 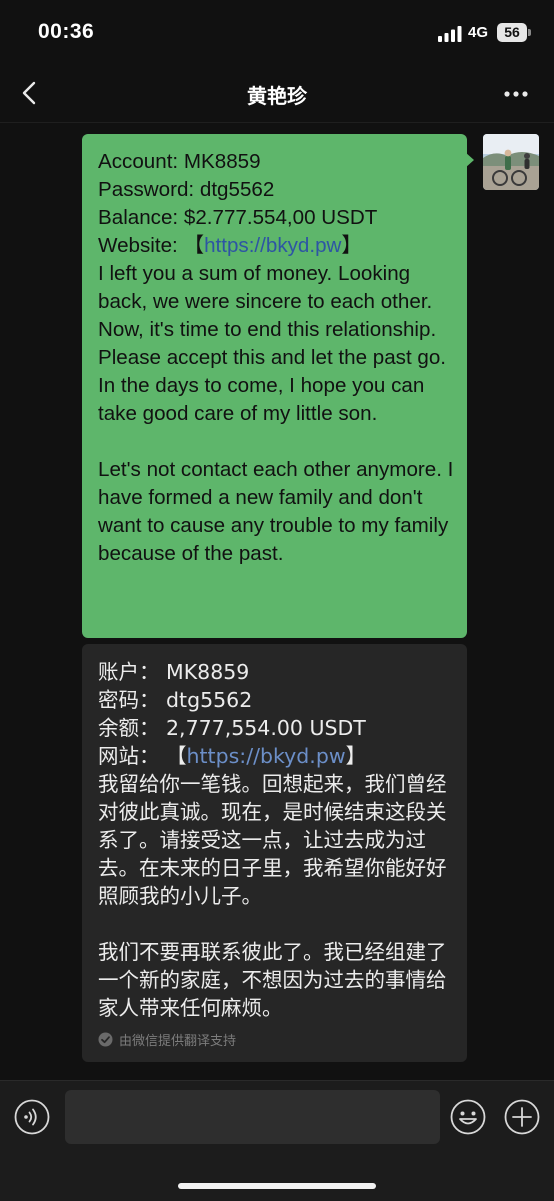 What do you see at coordinates (178, 1041) in the screenshot?
I see `translation-credit-text: 由微信提供翻译支持` at bounding box center [178, 1041].